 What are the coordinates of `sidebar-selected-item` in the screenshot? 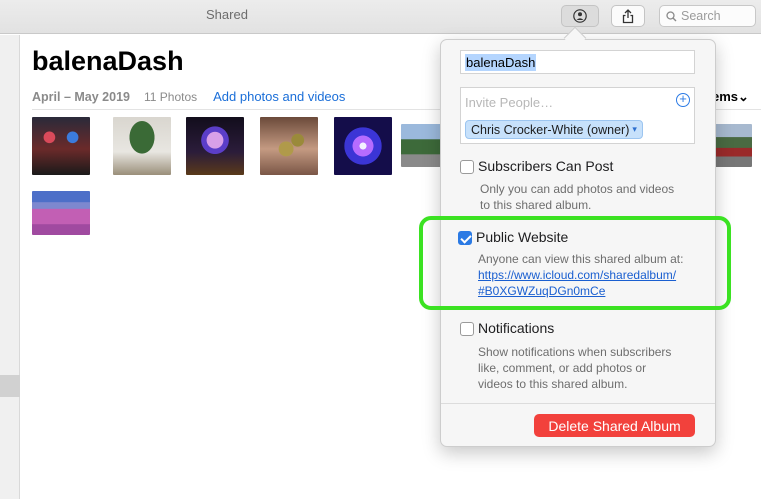 It's located at (10, 386).